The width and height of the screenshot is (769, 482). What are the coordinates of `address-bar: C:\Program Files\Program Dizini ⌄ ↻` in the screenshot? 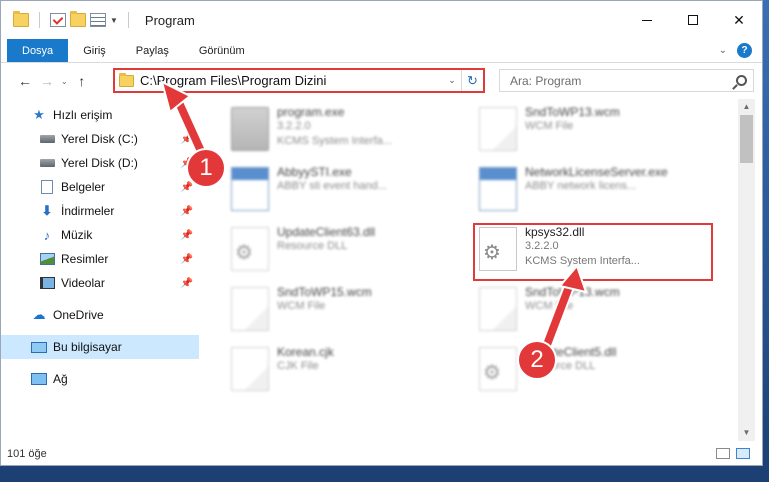 It's located at (299, 80).